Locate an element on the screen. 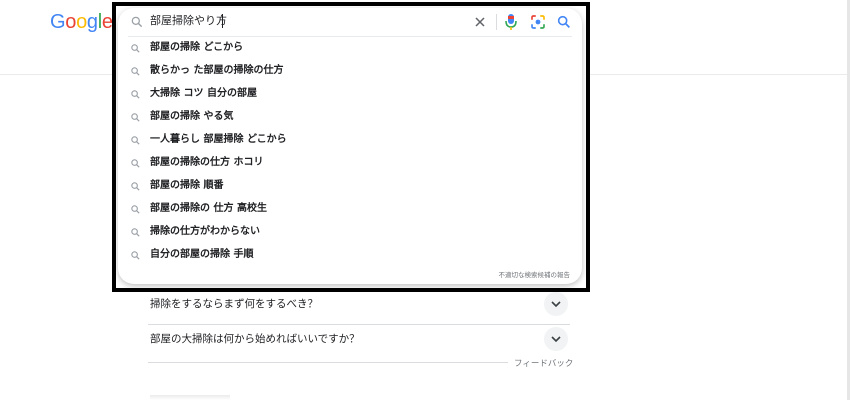 The height and width of the screenshot is (400, 850). related-question-1: 掃除をするならまず何をするべき？ is located at coordinates (359, 306).